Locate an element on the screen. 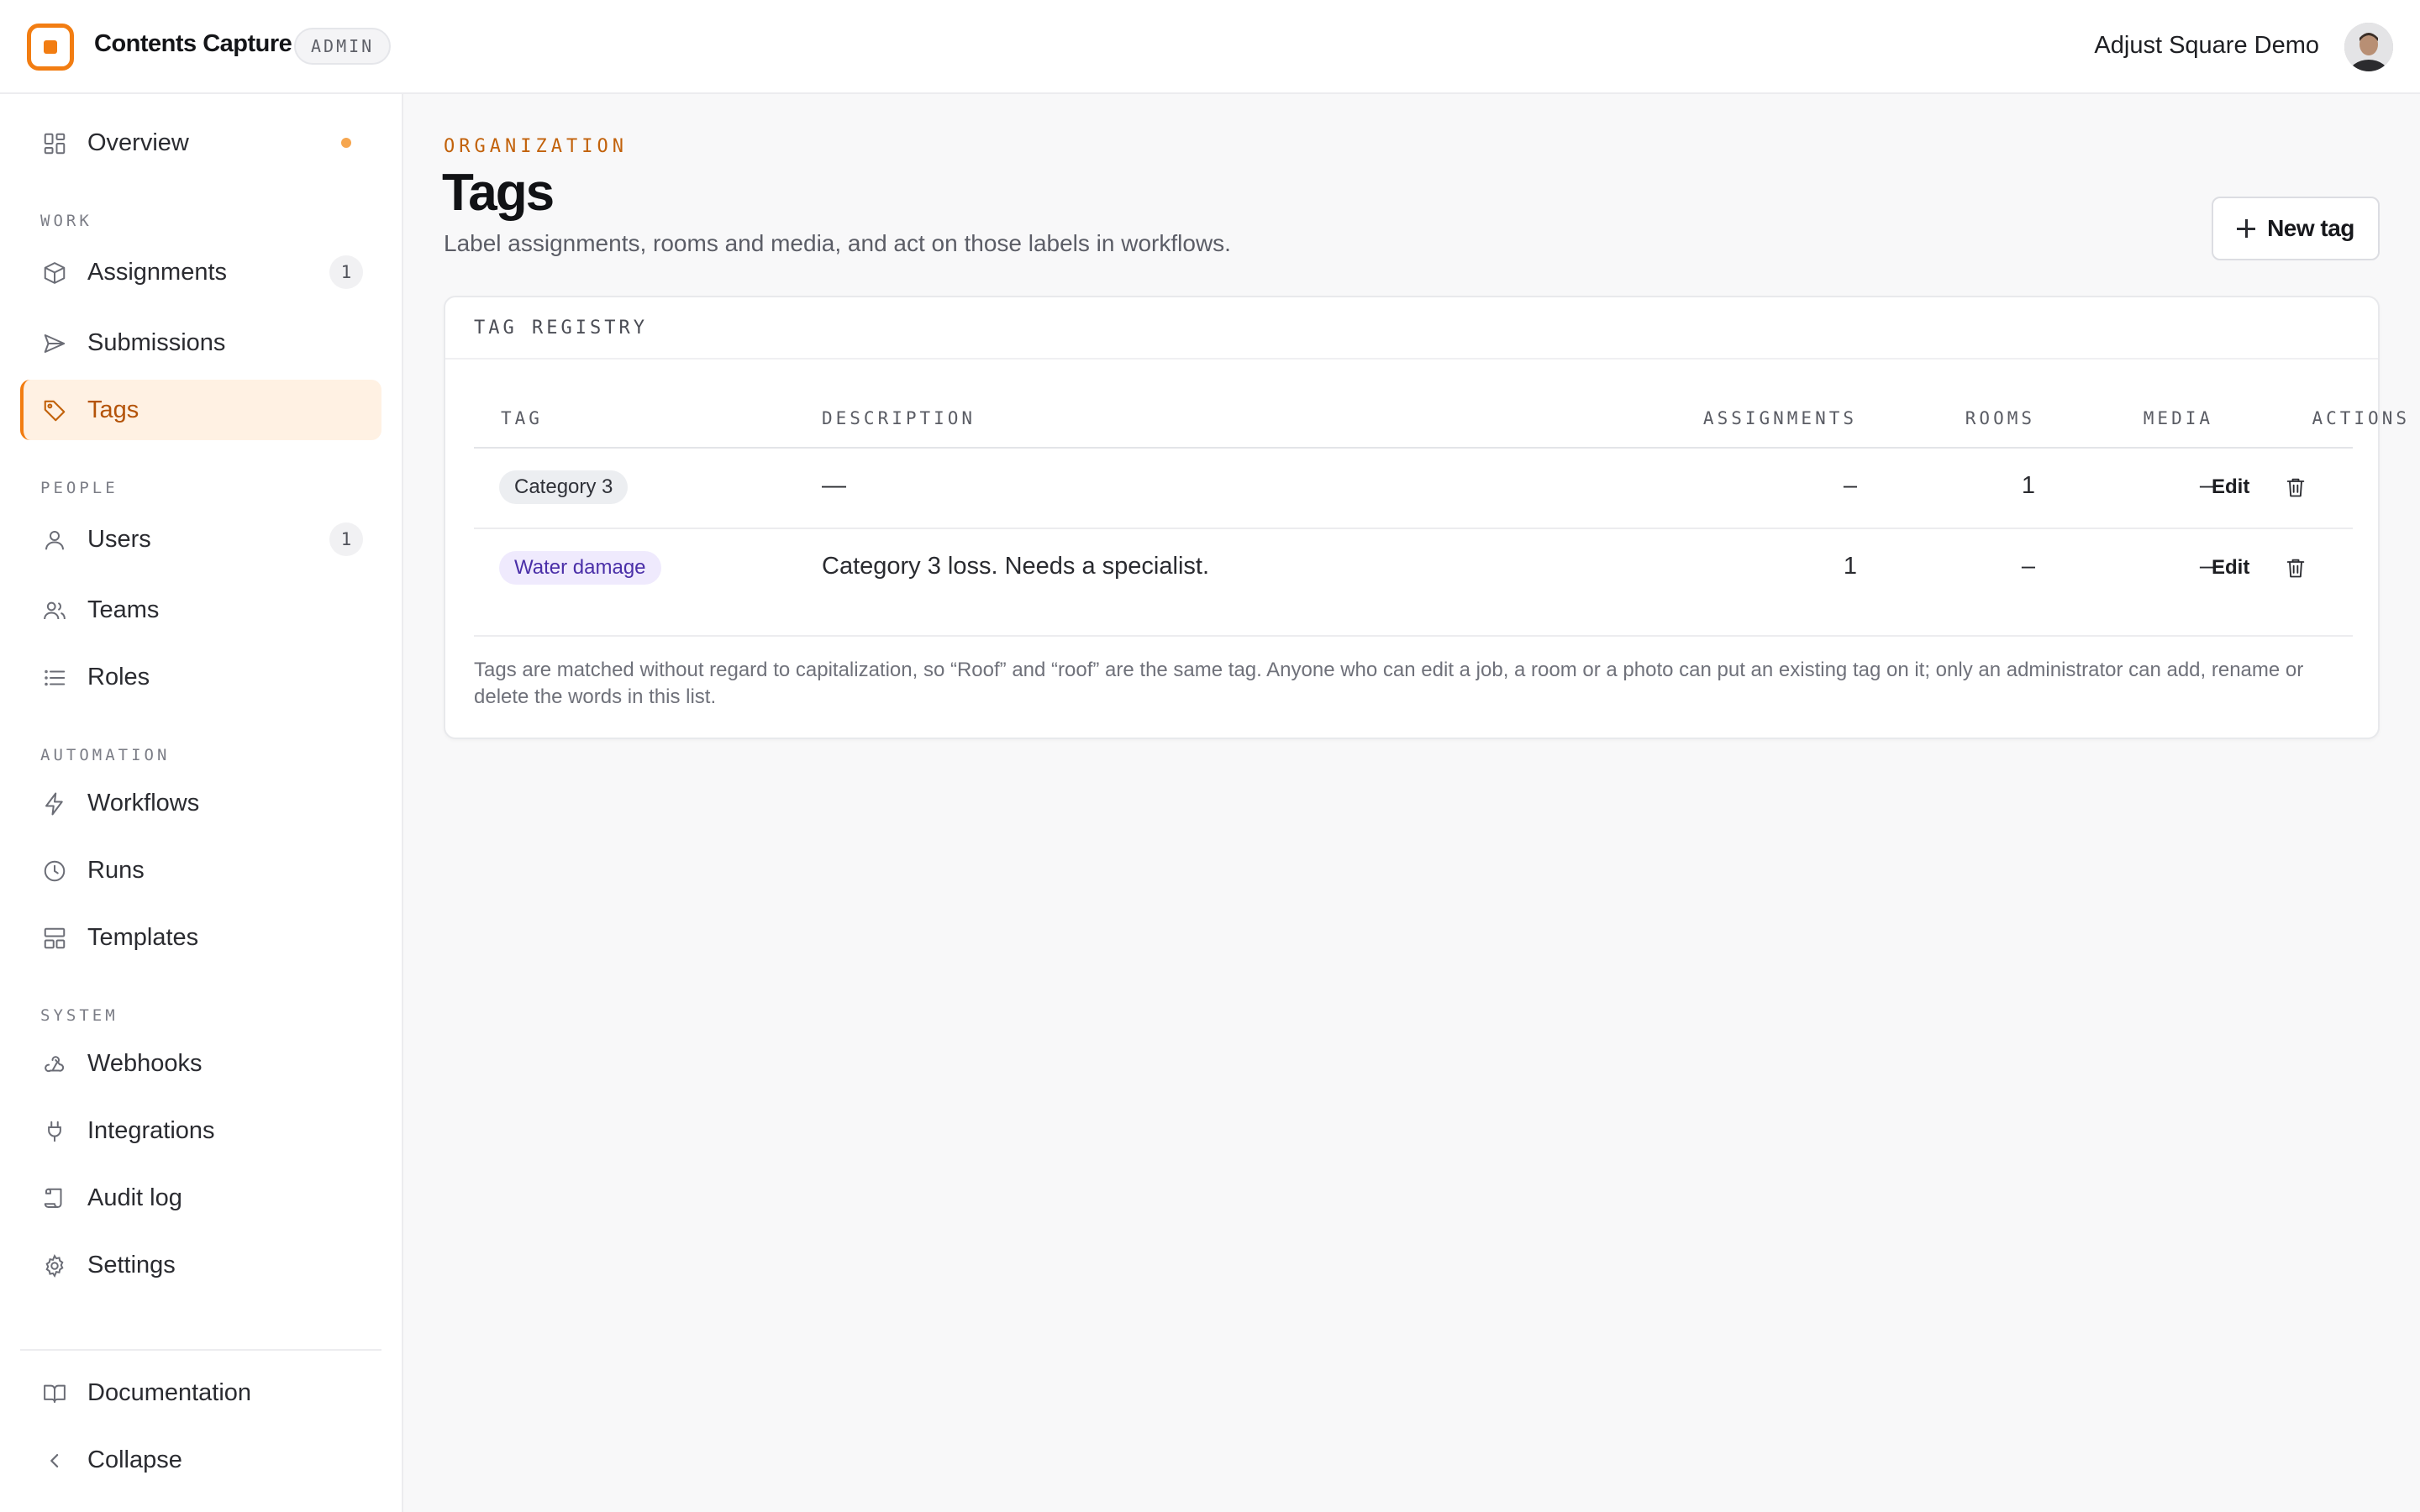  sidebar-item-webhooks: Webhooks is located at coordinates (200, 1063).